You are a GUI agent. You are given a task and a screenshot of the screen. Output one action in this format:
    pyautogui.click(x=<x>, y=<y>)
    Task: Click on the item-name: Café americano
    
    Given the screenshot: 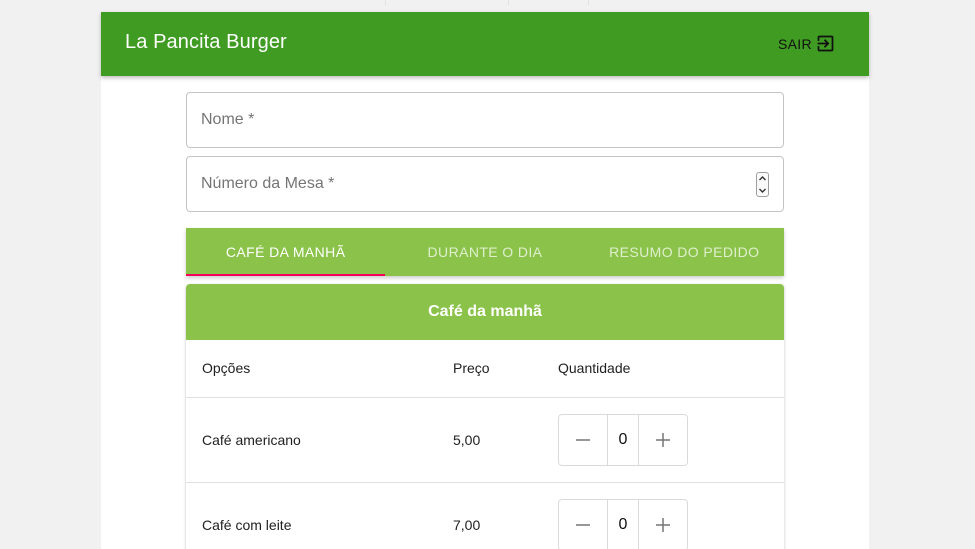 What is the action you would take?
    pyautogui.click(x=319, y=440)
    